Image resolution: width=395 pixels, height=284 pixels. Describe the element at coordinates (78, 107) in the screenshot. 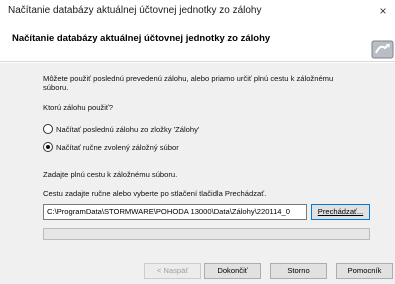

I see `question-label: Ktorú zálohu použiť?` at that location.